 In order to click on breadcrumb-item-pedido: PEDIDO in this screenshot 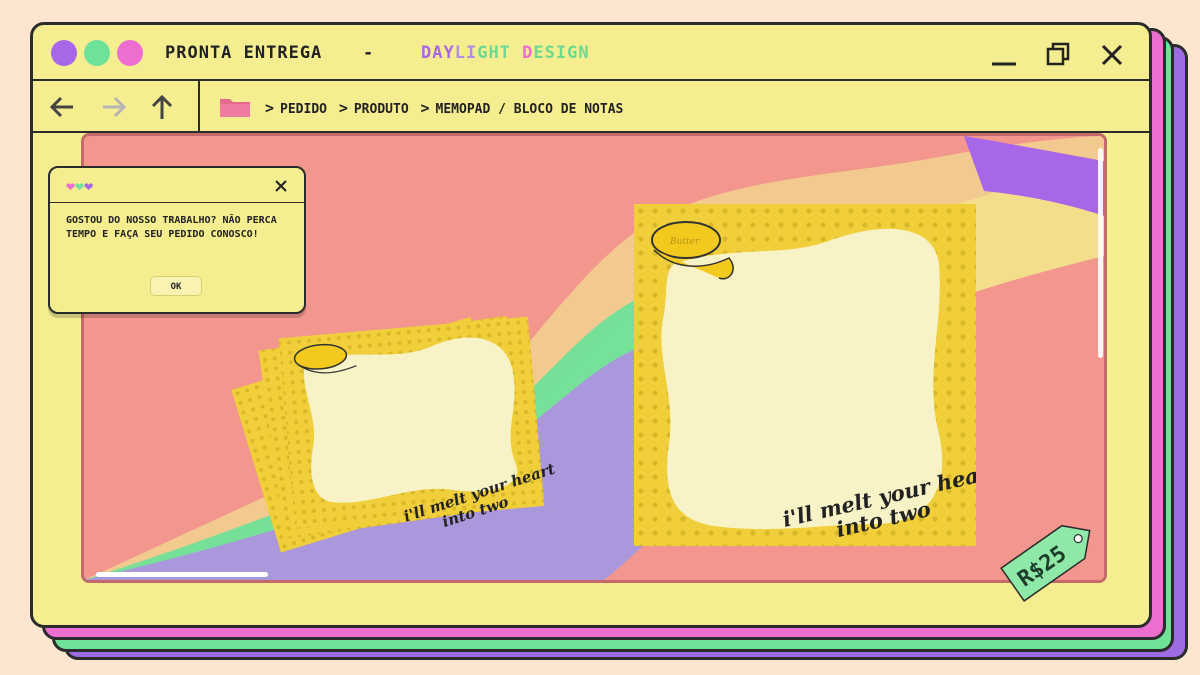, I will do `click(303, 109)`.